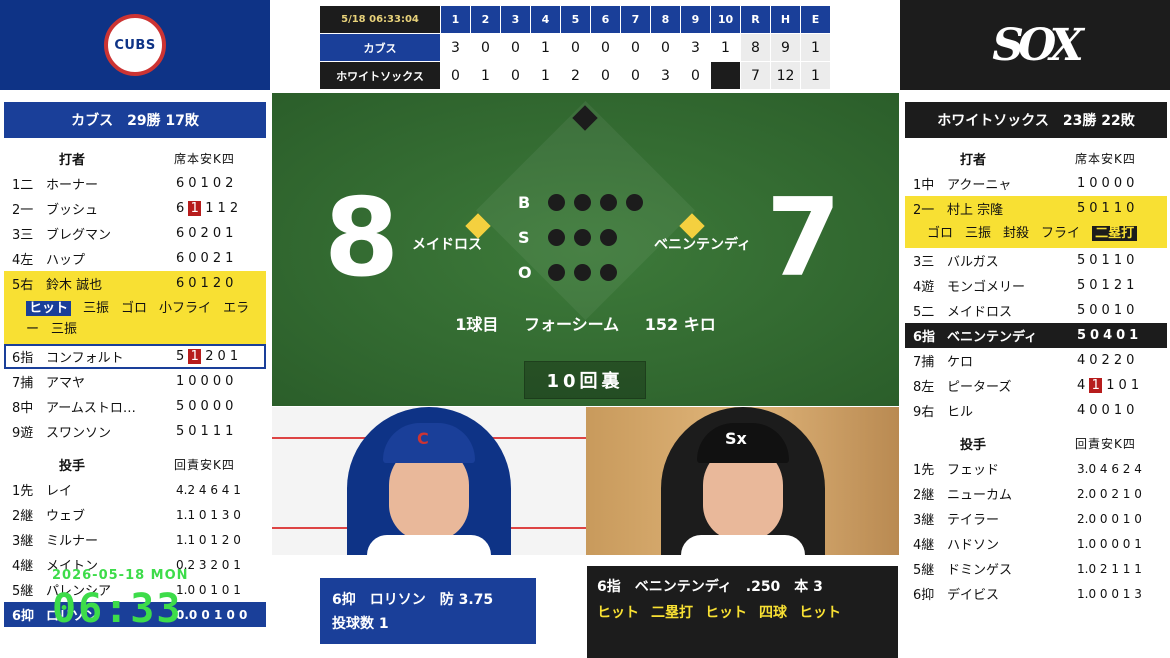 This screenshot has width=1170, height=658. Describe the element at coordinates (1036, 120) in the screenshot. I see `sox-team-record: ホワイトソックス 23勝 22敗` at that location.